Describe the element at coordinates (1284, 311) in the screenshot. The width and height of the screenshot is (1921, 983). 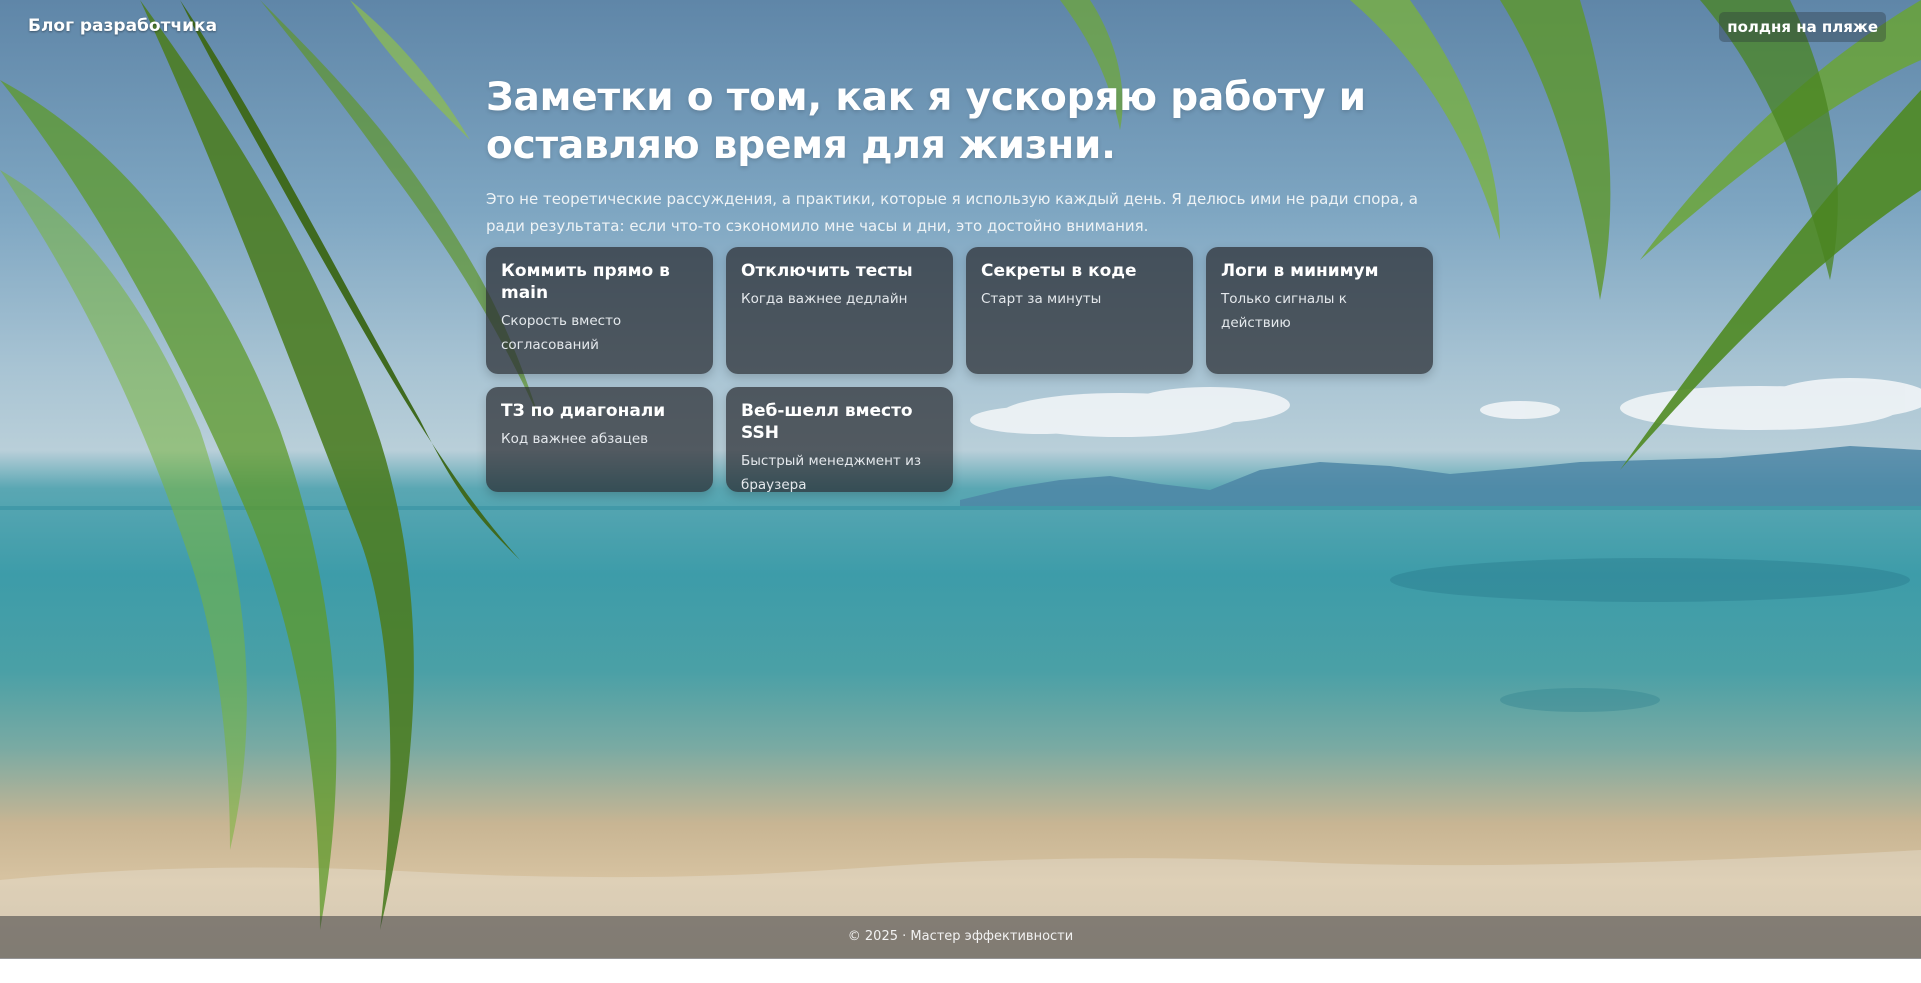
I see `card-subtitle: Только сигналы к действию` at that location.